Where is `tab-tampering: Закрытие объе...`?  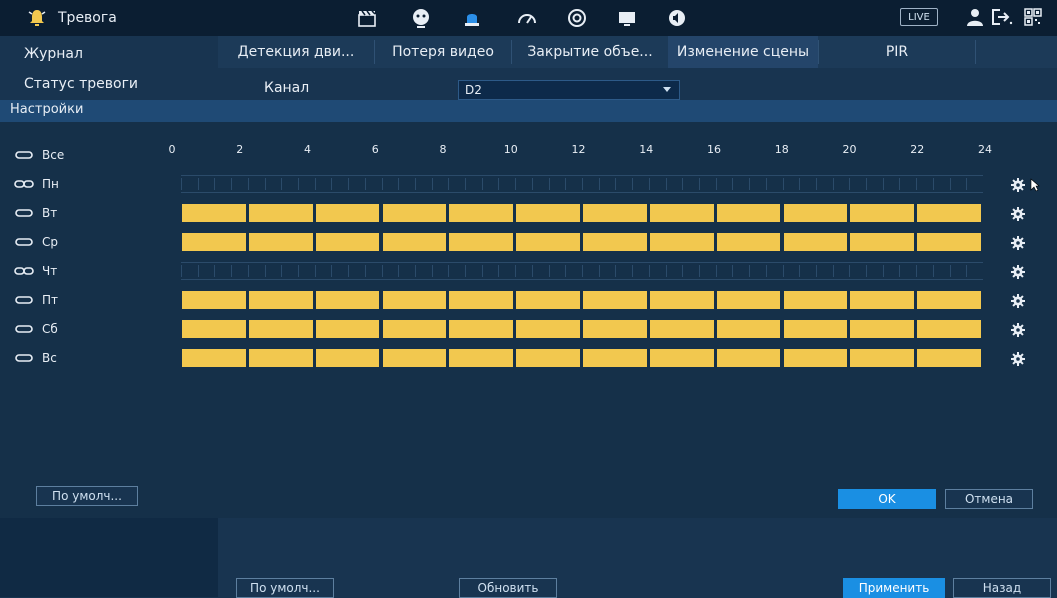
tab-tampering: Закрытие объе... is located at coordinates (590, 52).